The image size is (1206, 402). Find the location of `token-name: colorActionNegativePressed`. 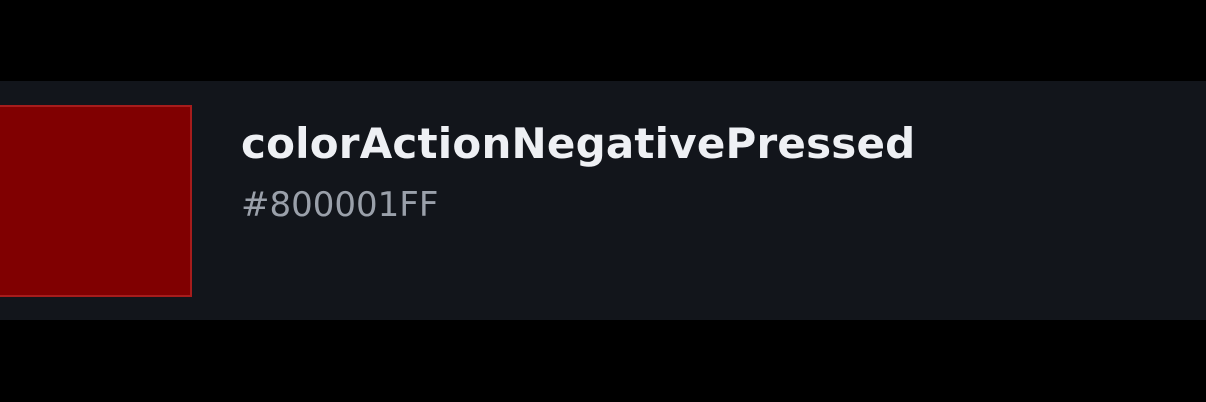

token-name: colorActionNegativePressed is located at coordinates (578, 143).